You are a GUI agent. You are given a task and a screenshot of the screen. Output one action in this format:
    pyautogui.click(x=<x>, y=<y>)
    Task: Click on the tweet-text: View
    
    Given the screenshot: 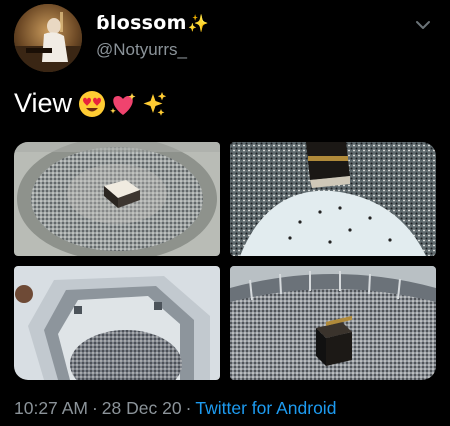 What is the action you would take?
    pyautogui.click(x=92, y=103)
    